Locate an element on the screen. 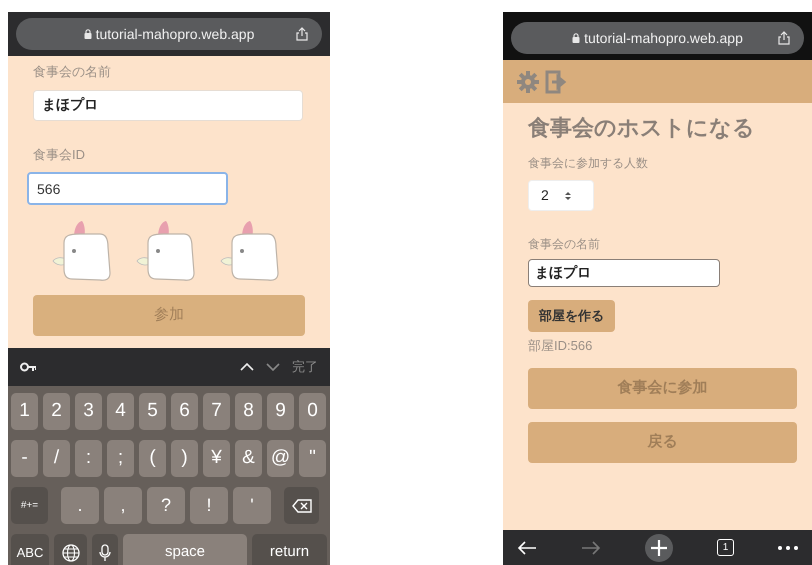  more-icon is located at coordinates (788, 548).